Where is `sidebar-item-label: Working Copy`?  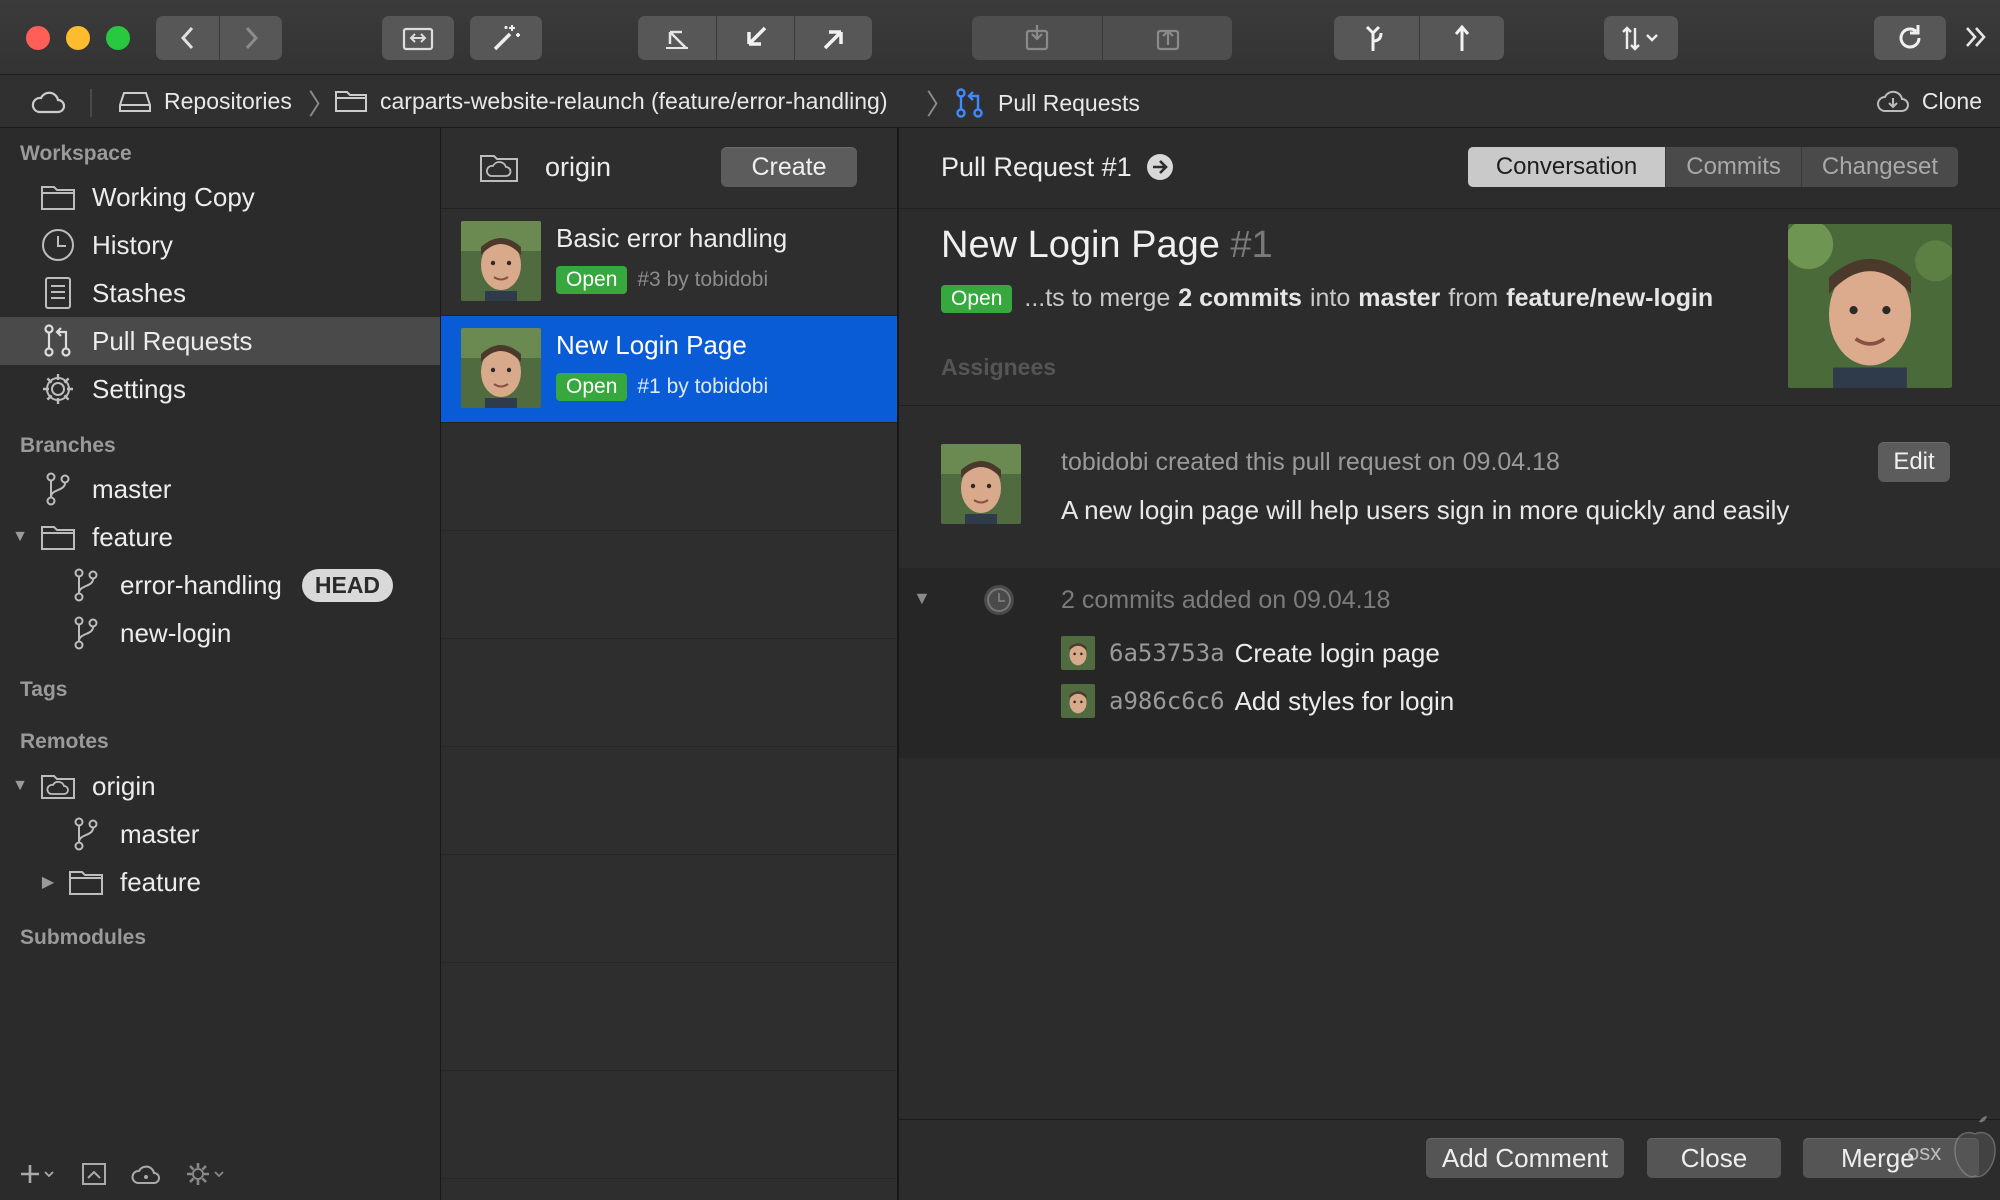
sidebar-item-label: Working Copy is located at coordinates (173, 196).